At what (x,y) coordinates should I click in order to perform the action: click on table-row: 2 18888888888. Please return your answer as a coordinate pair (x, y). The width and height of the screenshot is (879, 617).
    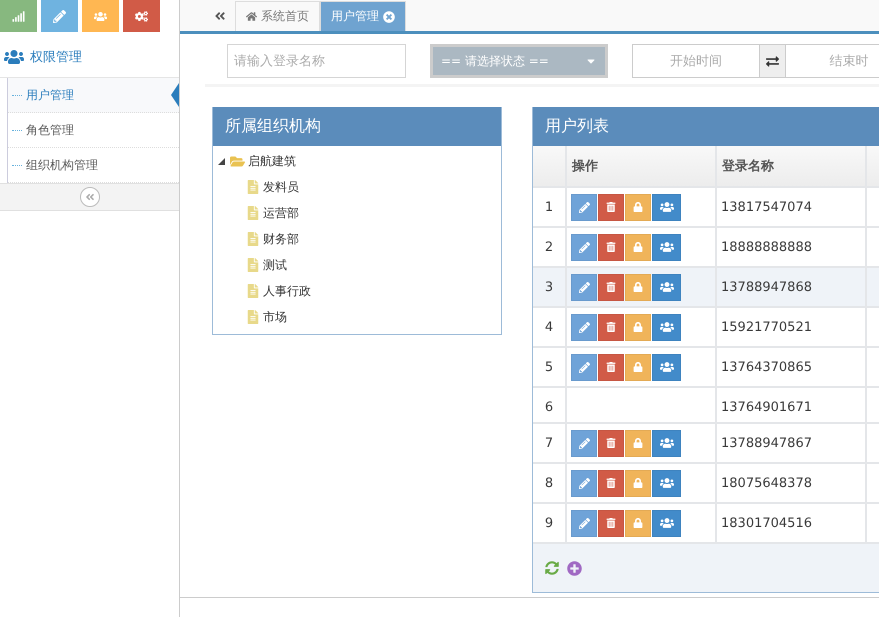
    Looking at the image, I should click on (706, 248).